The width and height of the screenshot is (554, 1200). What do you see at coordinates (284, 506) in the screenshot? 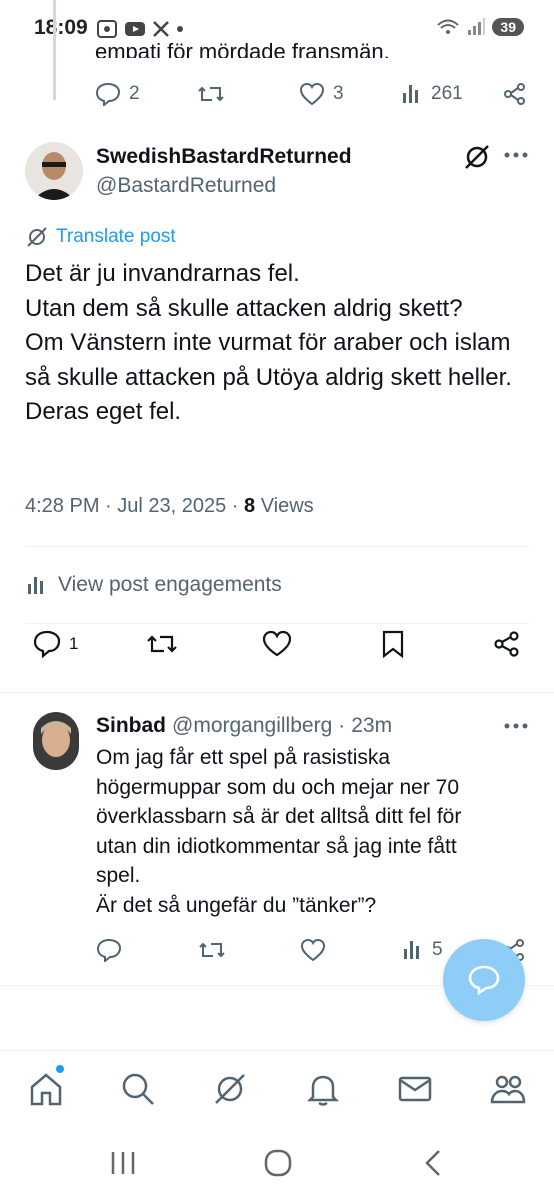
I see `views-label: Views` at bounding box center [284, 506].